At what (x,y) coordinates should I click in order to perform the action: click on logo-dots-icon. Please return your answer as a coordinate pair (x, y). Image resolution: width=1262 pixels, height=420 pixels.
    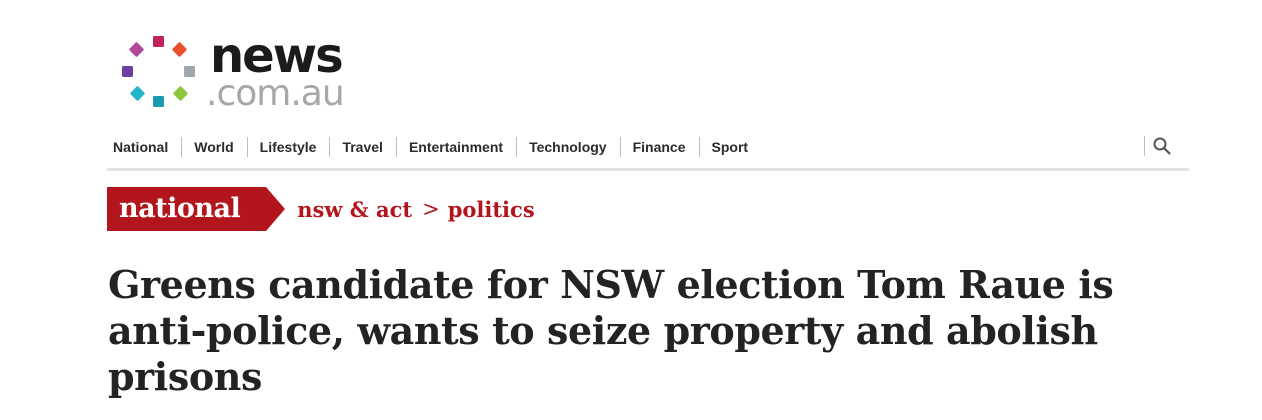
    Looking at the image, I should click on (158, 71).